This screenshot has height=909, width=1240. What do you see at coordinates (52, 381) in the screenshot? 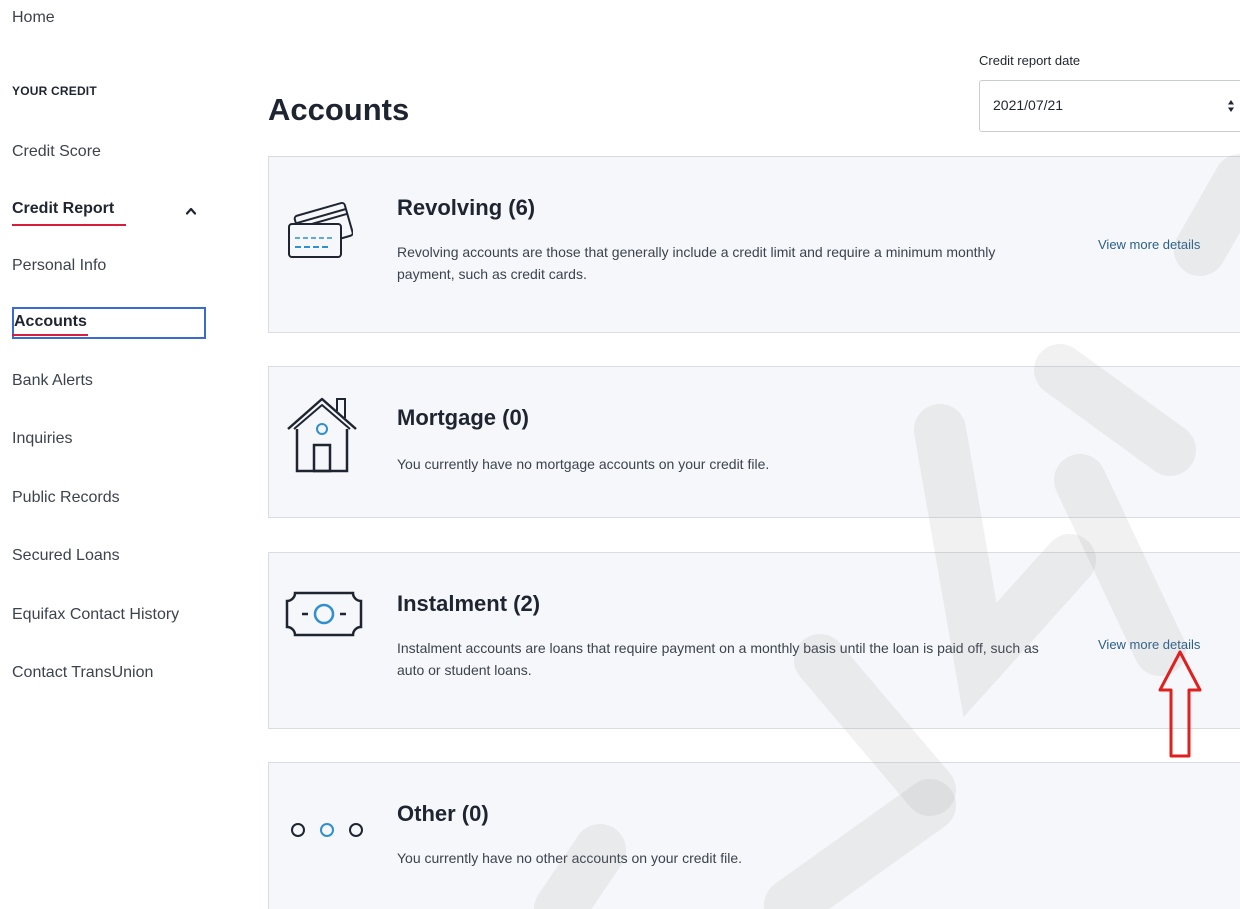
I see `sidebar-item-bank-alerts: Bank Alerts` at bounding box center [52, 381].